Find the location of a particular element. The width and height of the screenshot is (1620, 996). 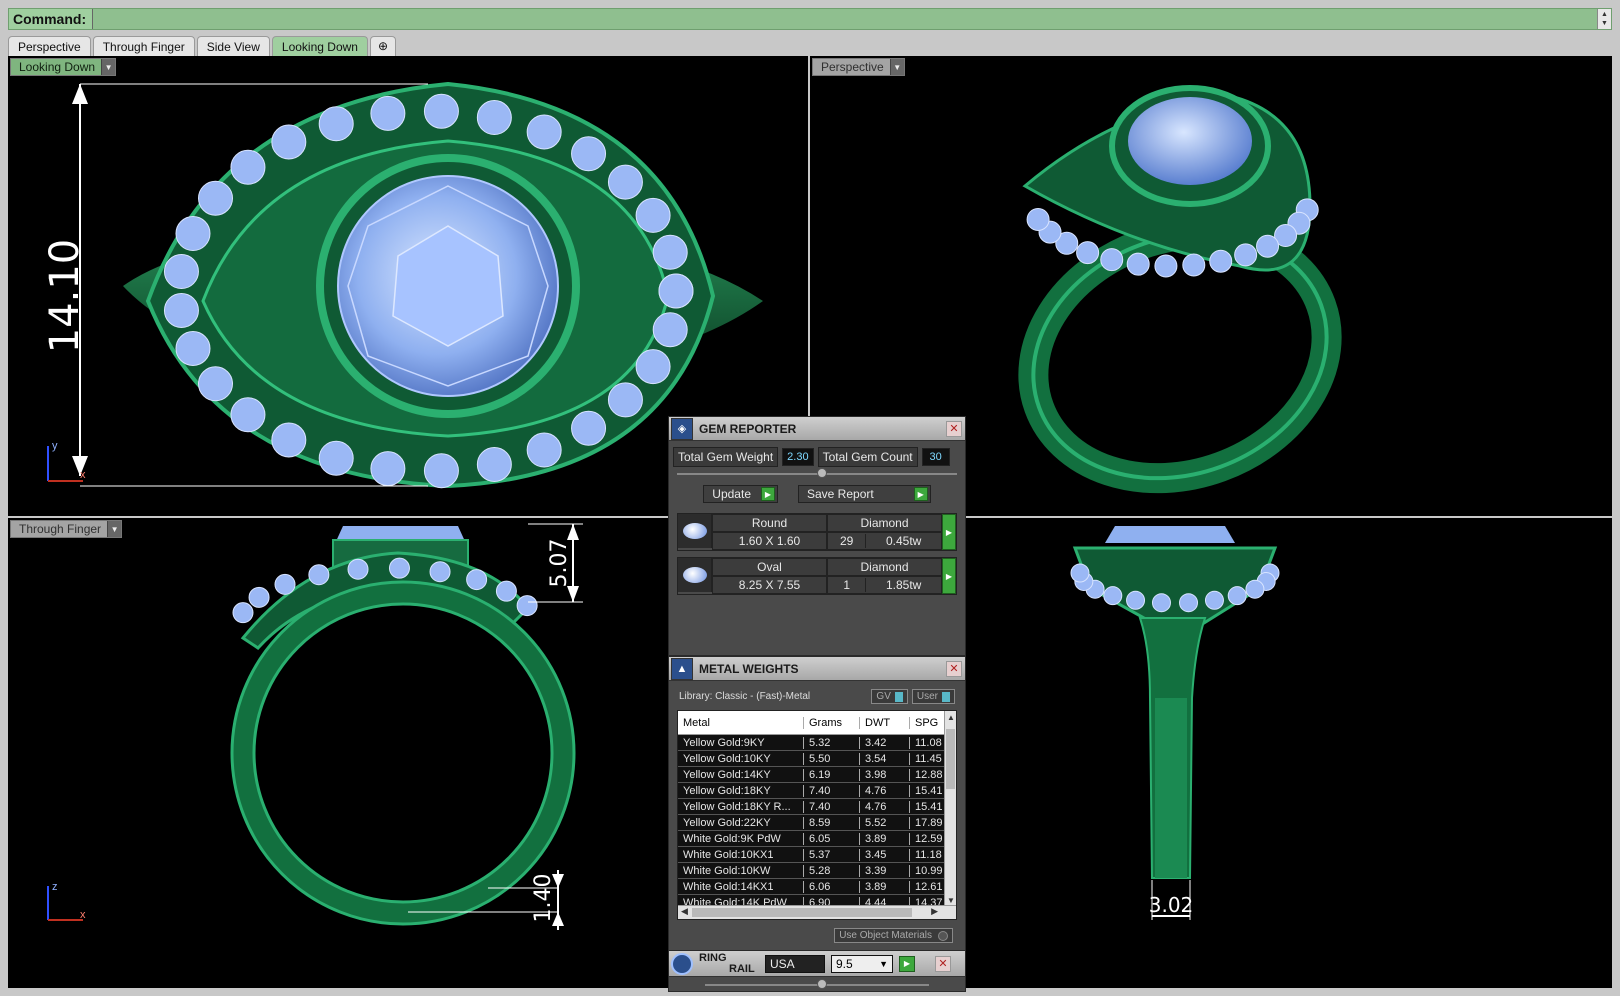

table-row: White Gold:10KW 5.28 3.39 10.99 is located at coordinates (817, 871).